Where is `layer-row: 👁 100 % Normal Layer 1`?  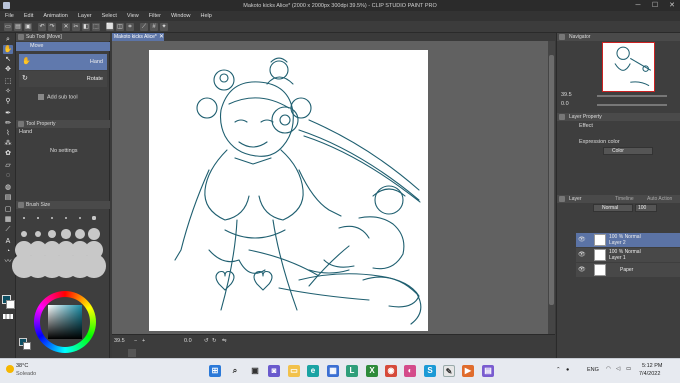
layer-row: 👁 100 % Normal Layer 1 is located at coordinates (628, 255).